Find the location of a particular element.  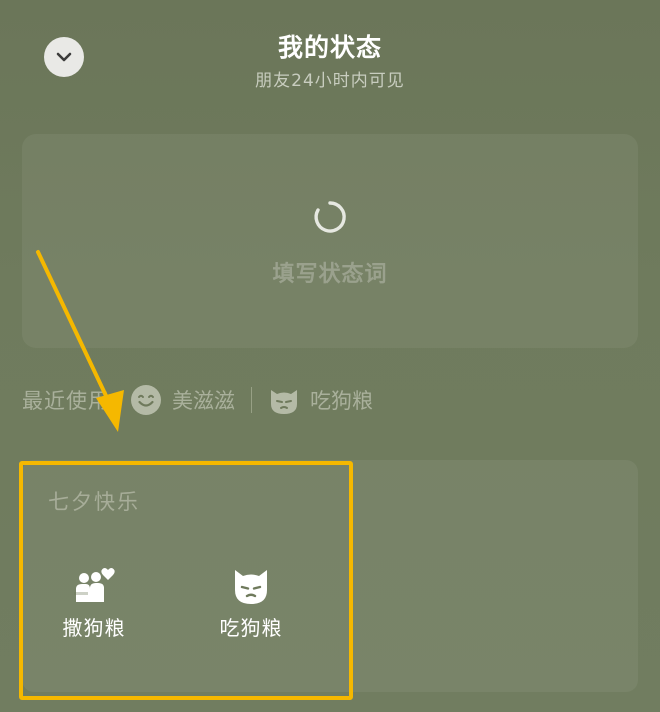

recent-item-label: 美滋滋 is located at coordinates (203, 401).